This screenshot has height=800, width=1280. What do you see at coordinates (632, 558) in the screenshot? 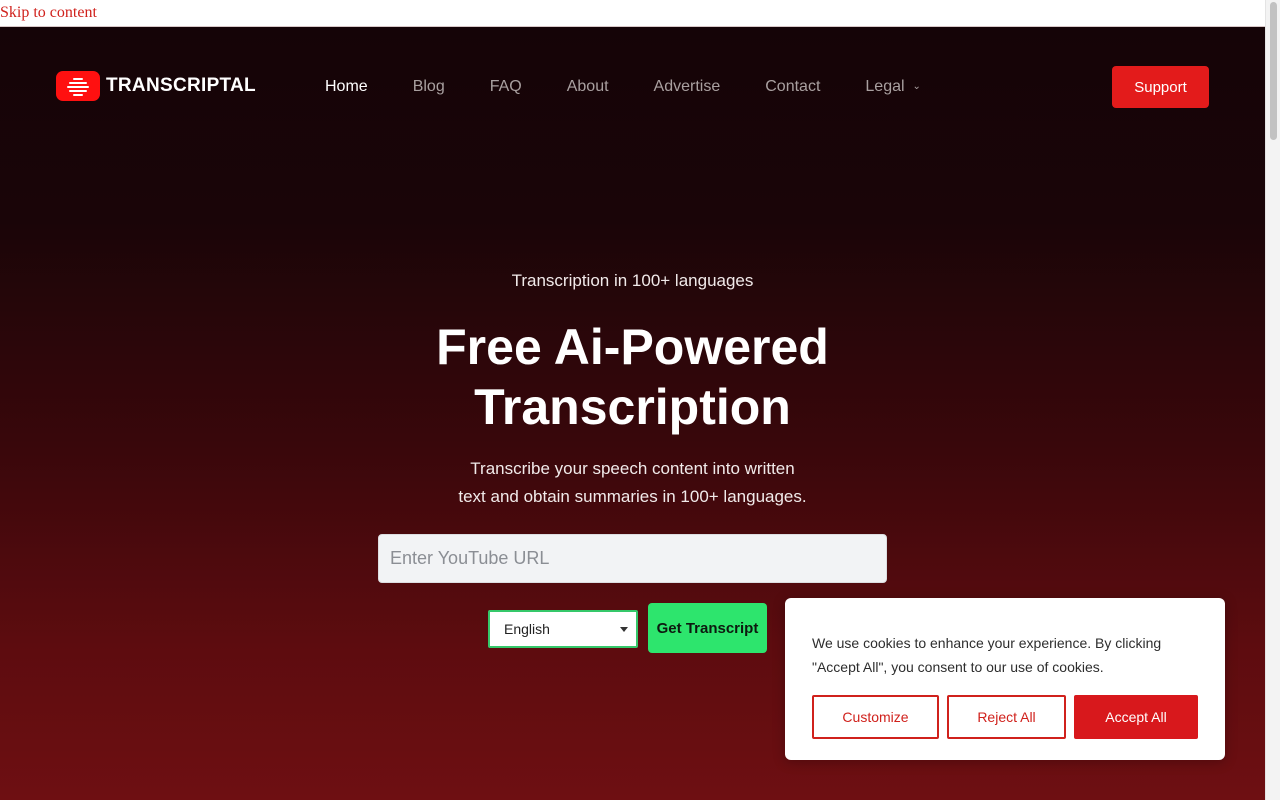
I see `youtube-url-input` at bounding box center [632, 558].